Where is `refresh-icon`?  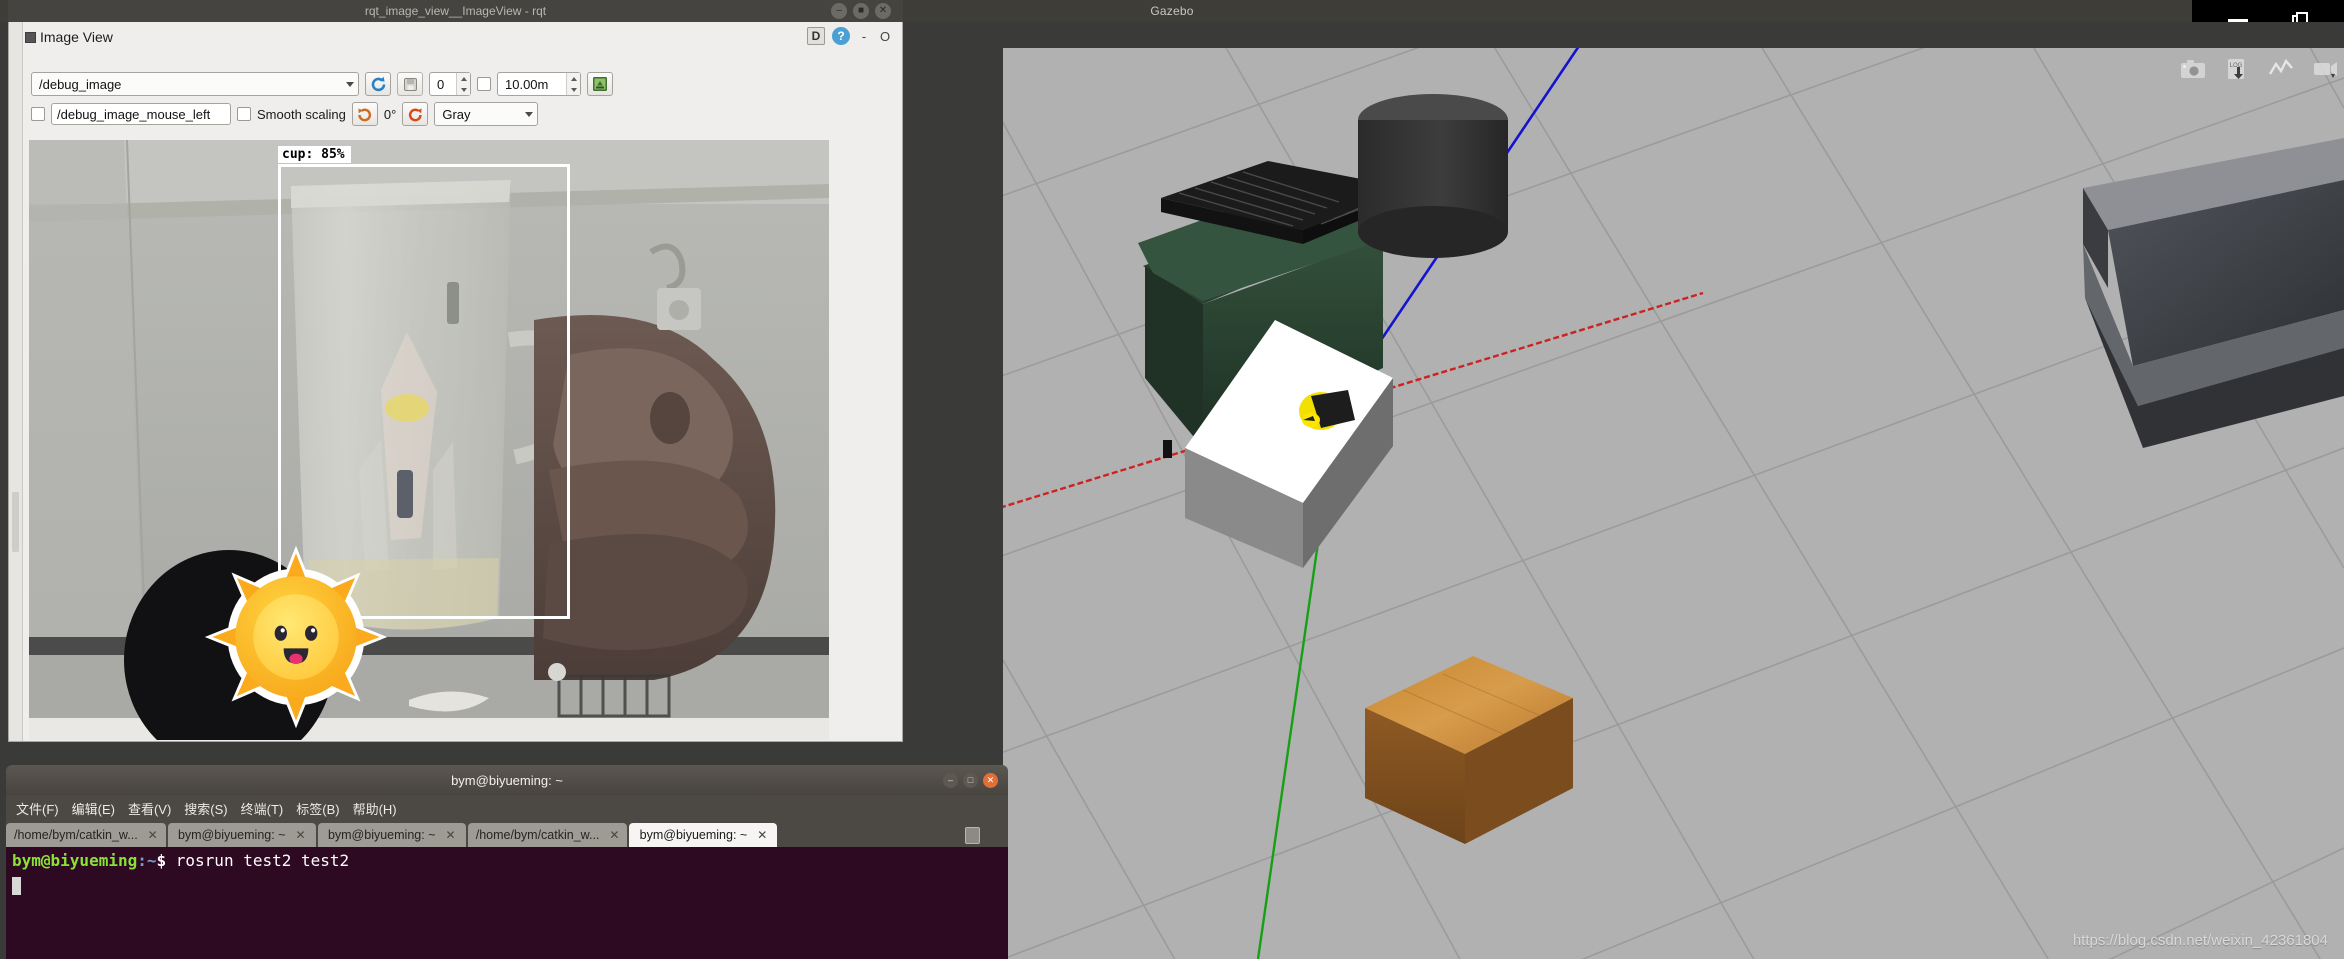 refresh-icon is located at coordinates (378, 83).